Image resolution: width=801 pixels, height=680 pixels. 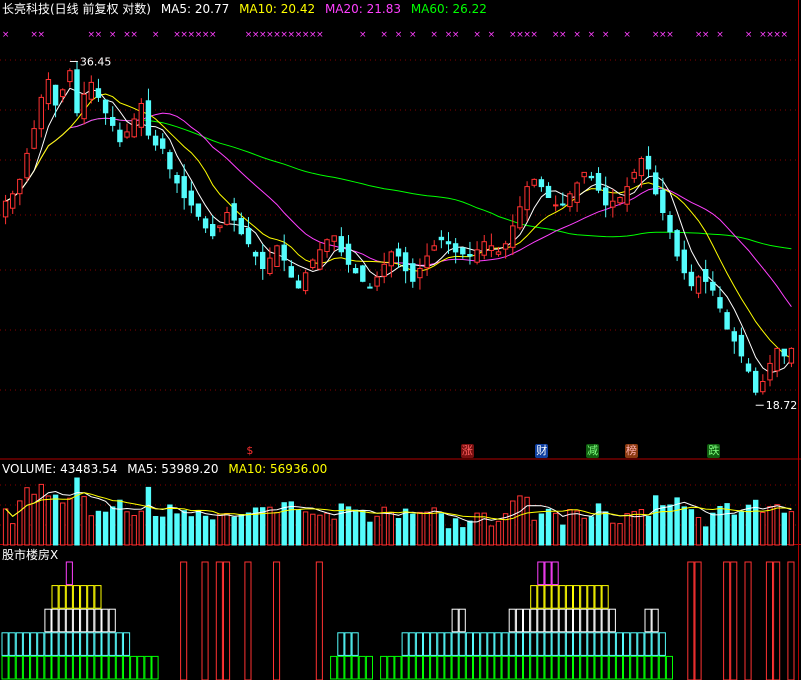 I want to click on event-badge: $, so click(x=249, y=451).